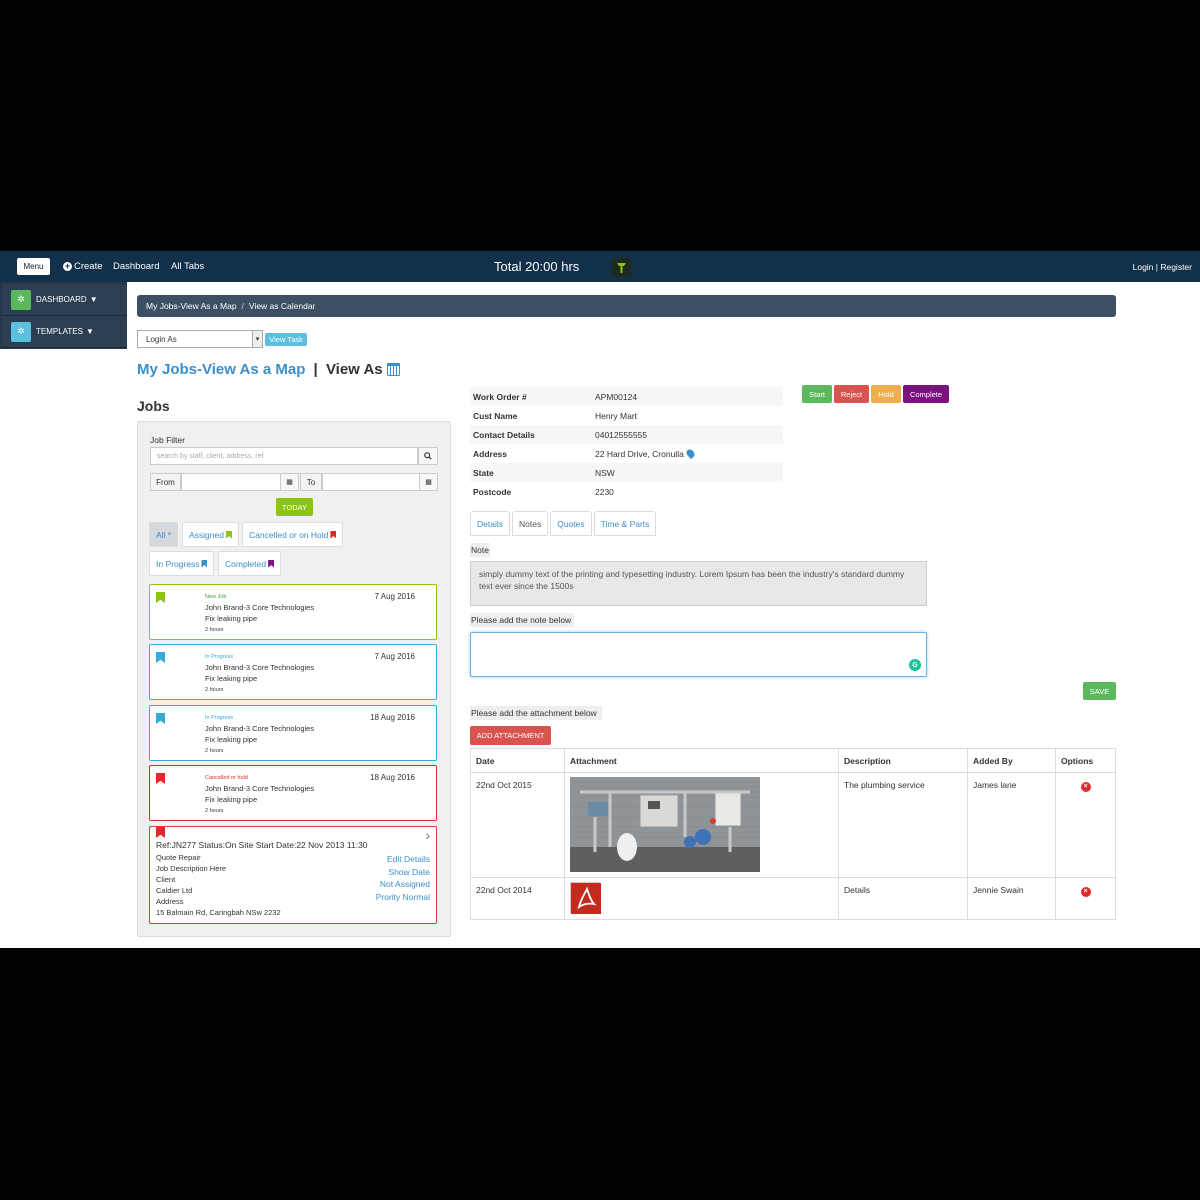  What do you see at coordinates (1099, 691) in the screenshot?
I see `save-button: SAVE` at bounding box center [1099, 691].